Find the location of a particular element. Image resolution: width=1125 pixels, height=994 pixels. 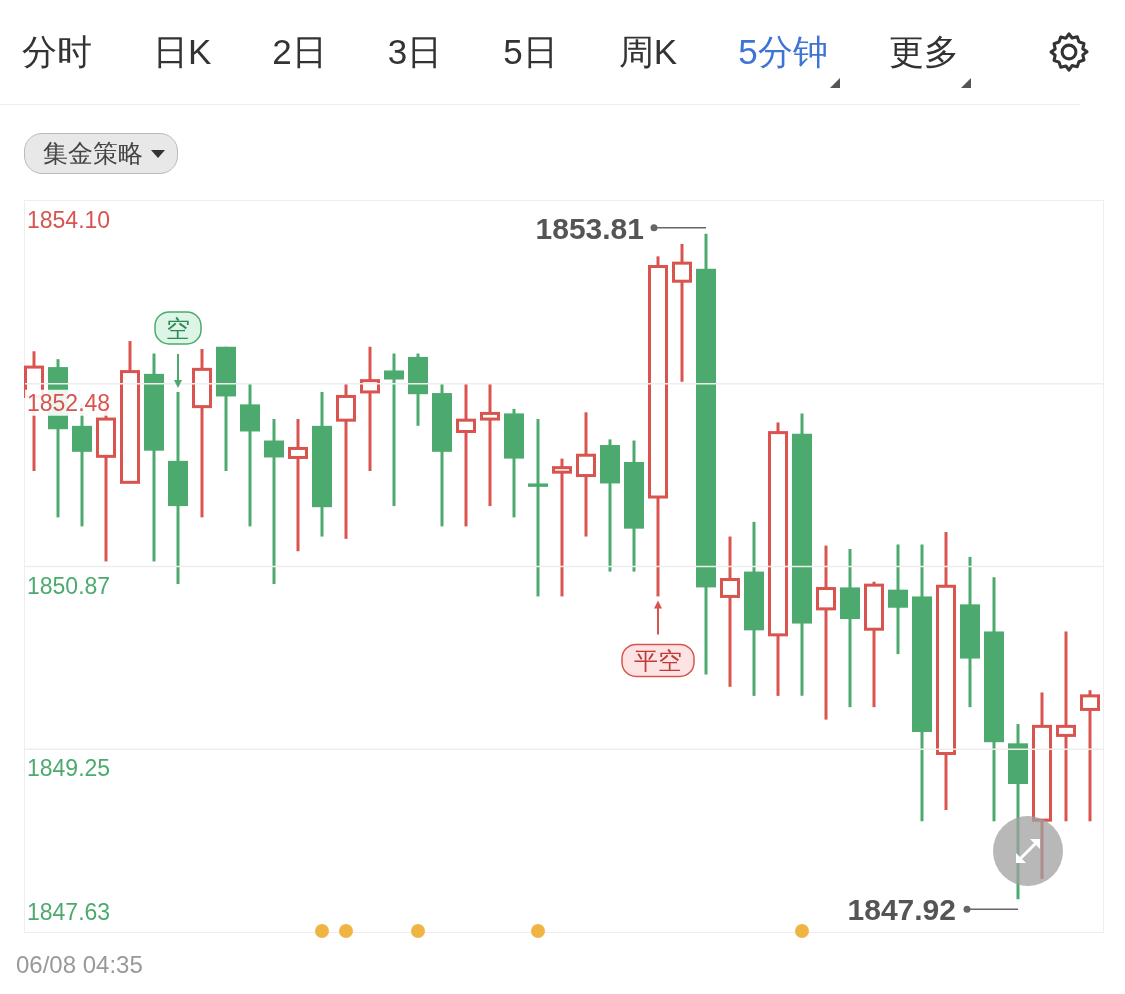

price-axis-label: 1849.25 is located at coordinates (69, 768).